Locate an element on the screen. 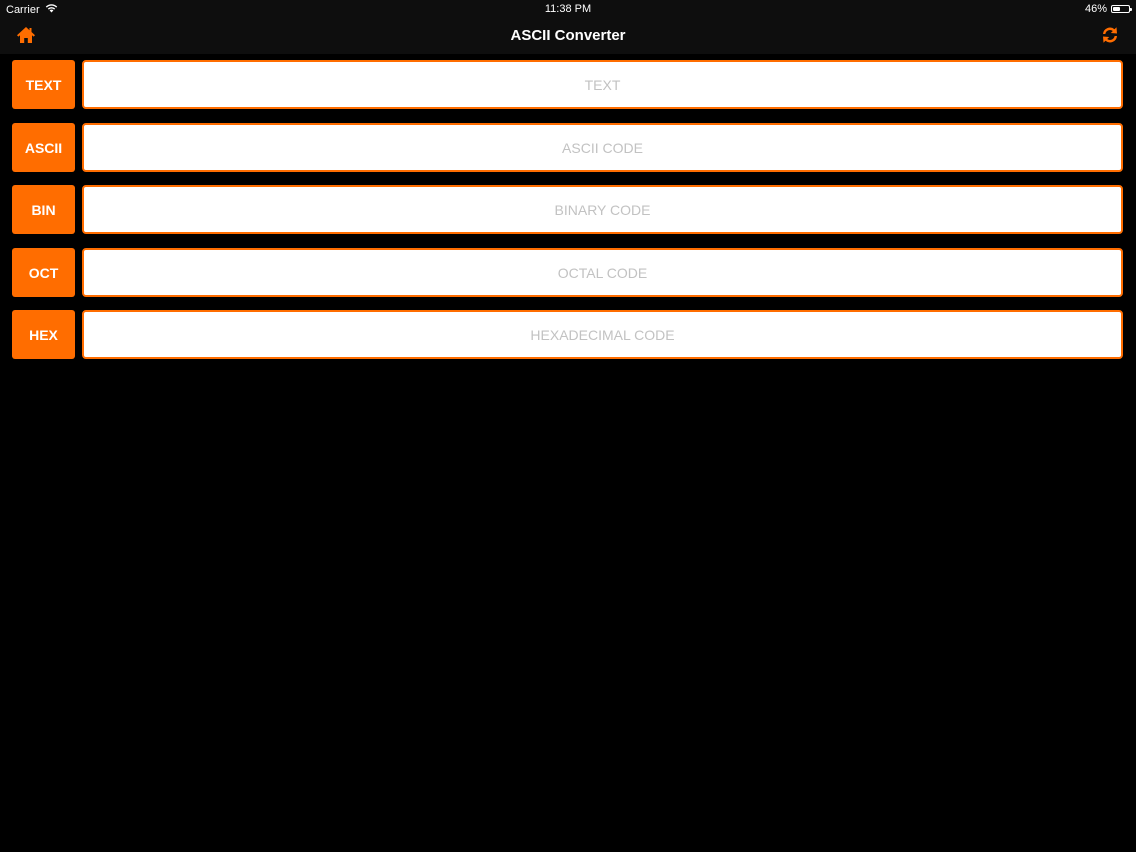 Image resolution: width=1136 pixels, height=852 pixels. battery-icon is located at coordinates (1121, 9).